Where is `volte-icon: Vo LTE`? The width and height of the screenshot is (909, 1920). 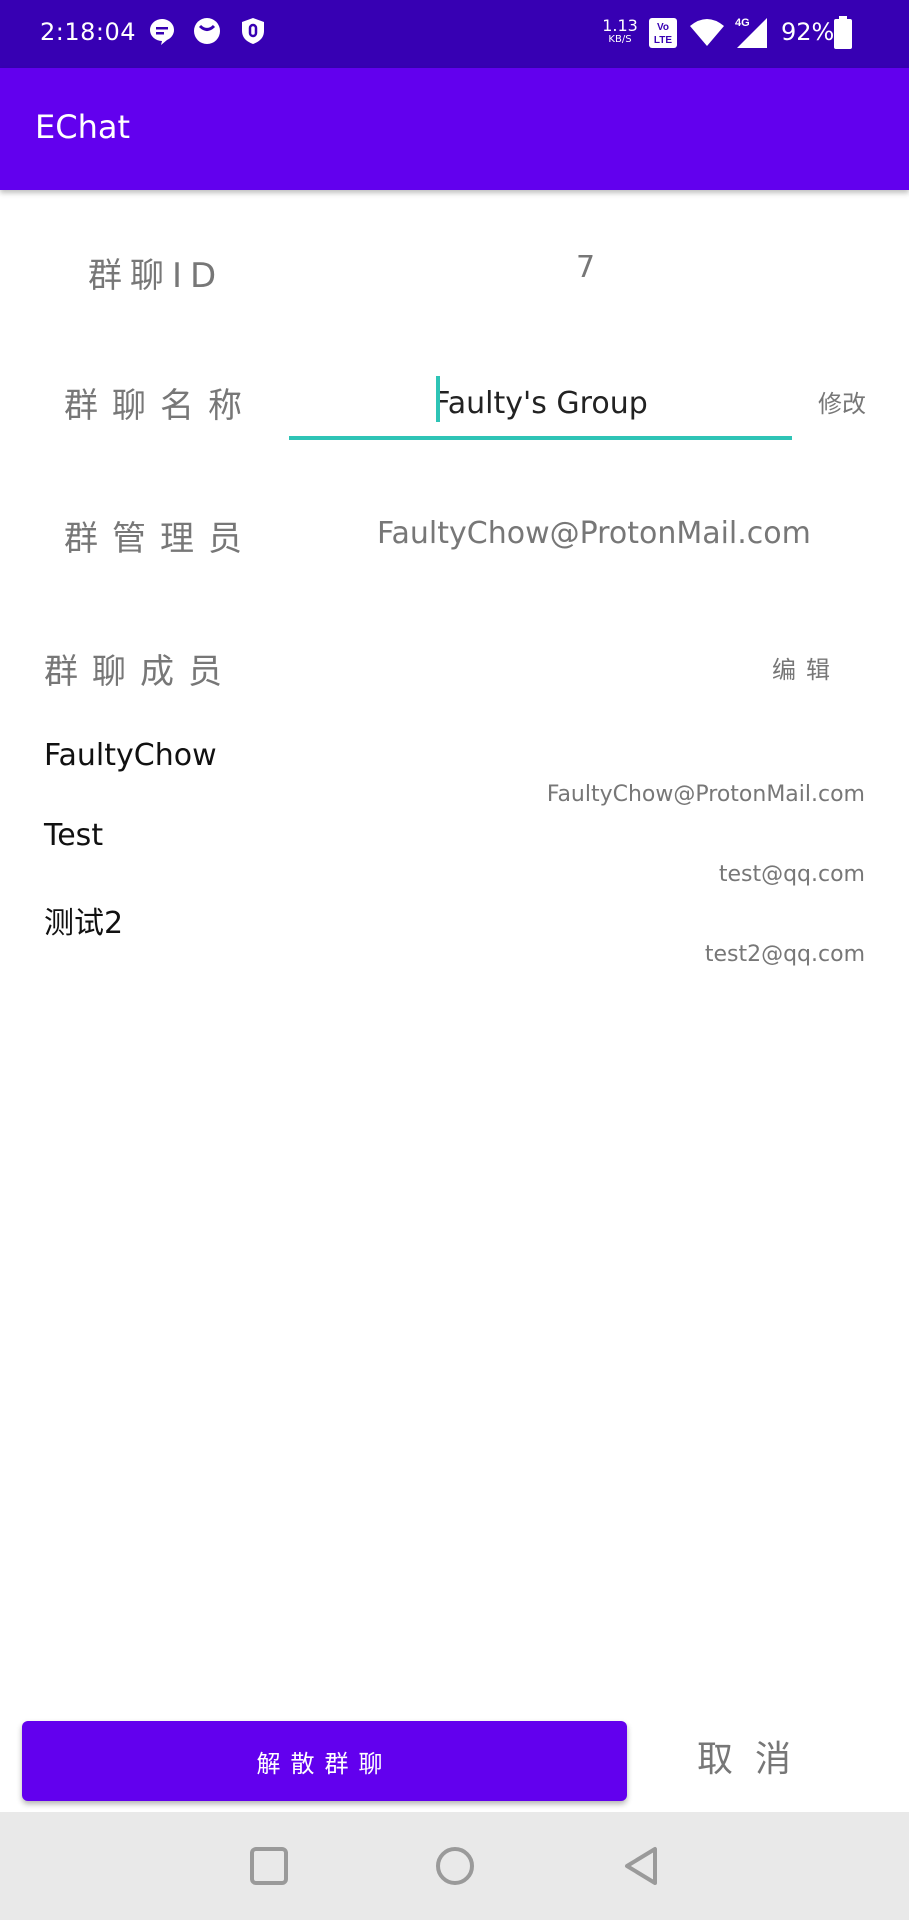 volte-icon: Vo LTE is located at coordinates (663, 33).